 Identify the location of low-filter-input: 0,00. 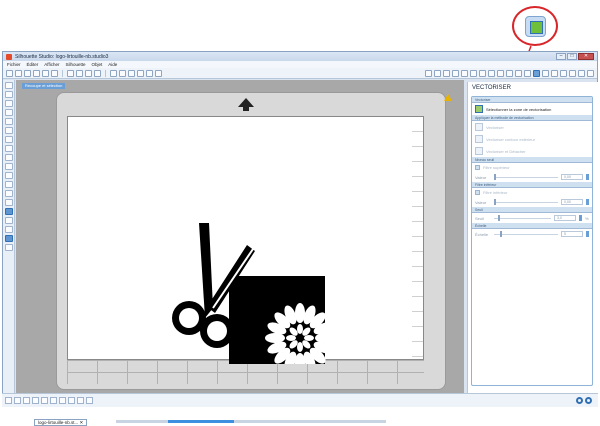
(572, 202).